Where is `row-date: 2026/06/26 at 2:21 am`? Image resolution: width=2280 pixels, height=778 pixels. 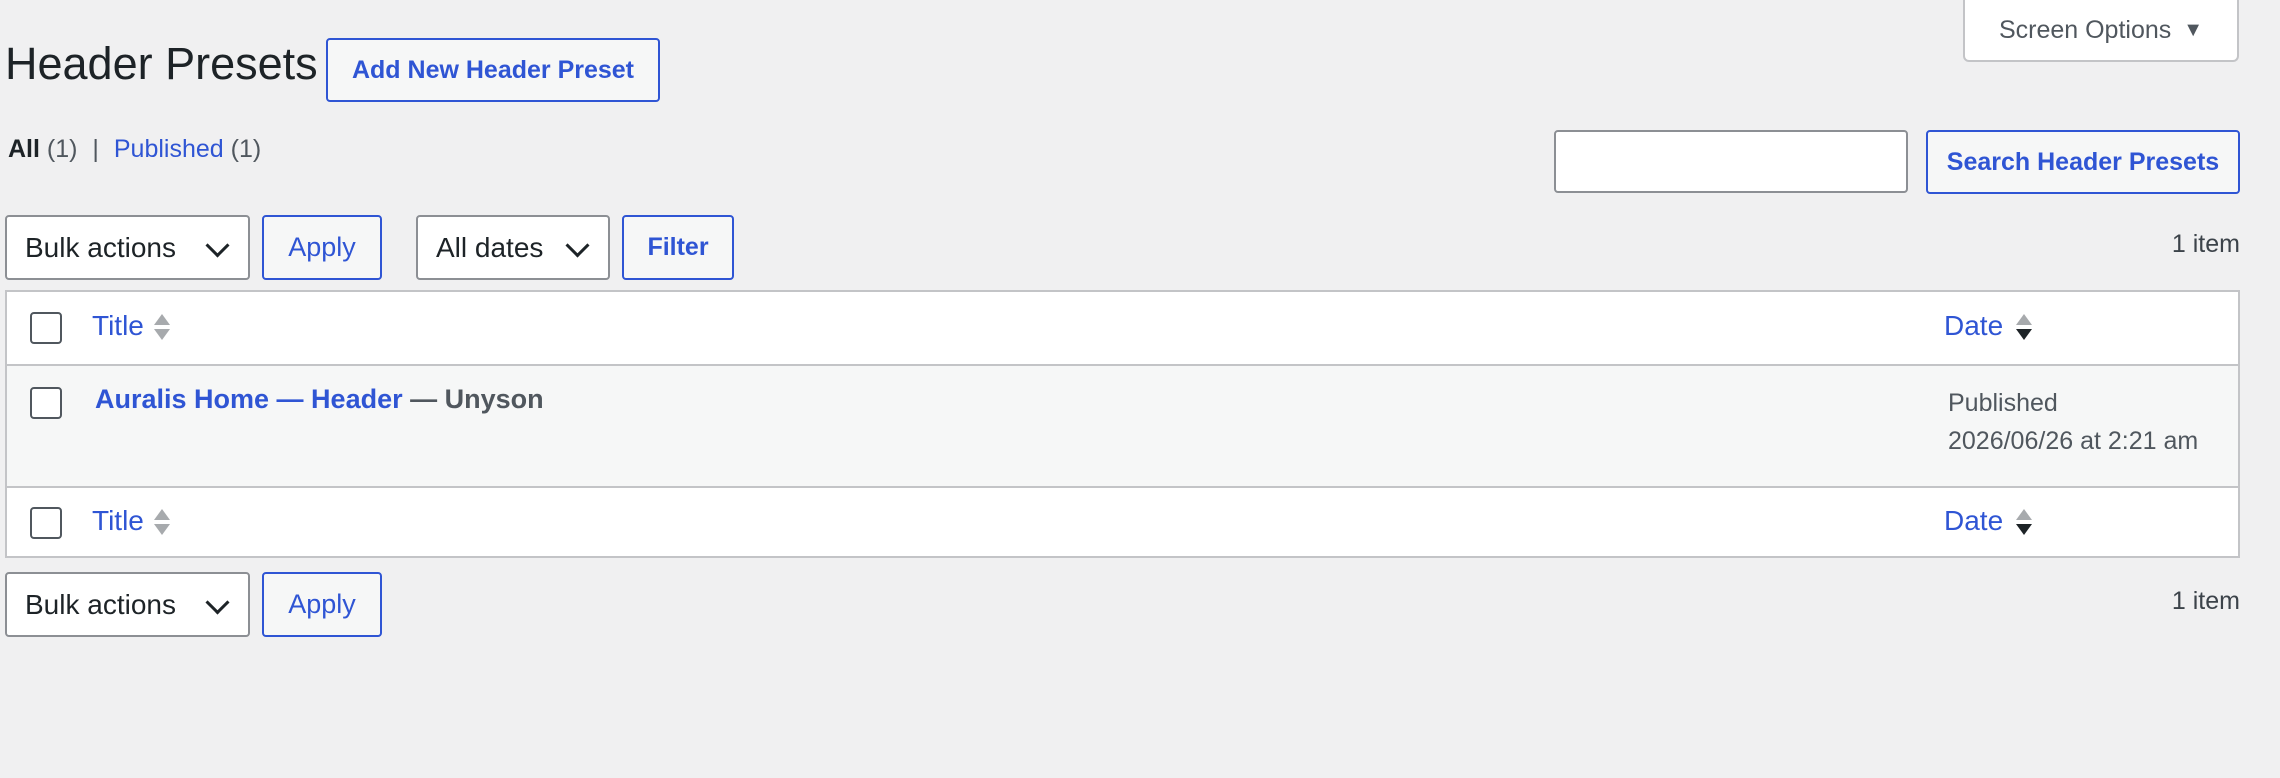
row-date: 2026/06/26 at 2:21 am is located at coordinates (2073, 441).